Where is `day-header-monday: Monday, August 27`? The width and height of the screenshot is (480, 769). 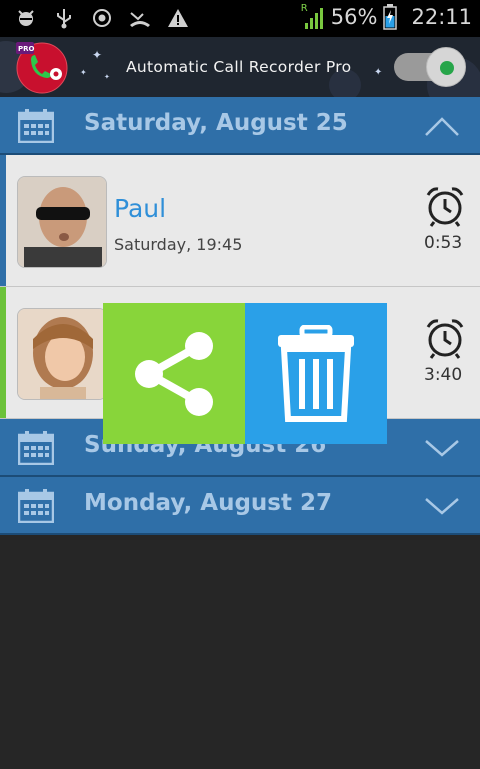 day-header-monday: Monday, August 27 is located at coordinates (240, 506).